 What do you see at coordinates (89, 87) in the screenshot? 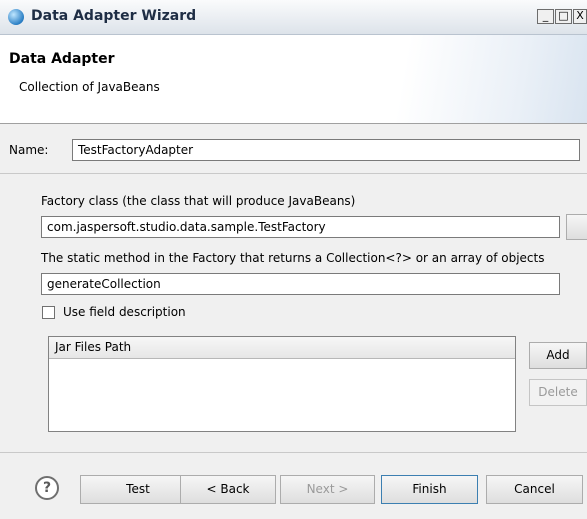
I see `page-subtitle: Collection of JavaBeans` at bounding box center [89, 87].